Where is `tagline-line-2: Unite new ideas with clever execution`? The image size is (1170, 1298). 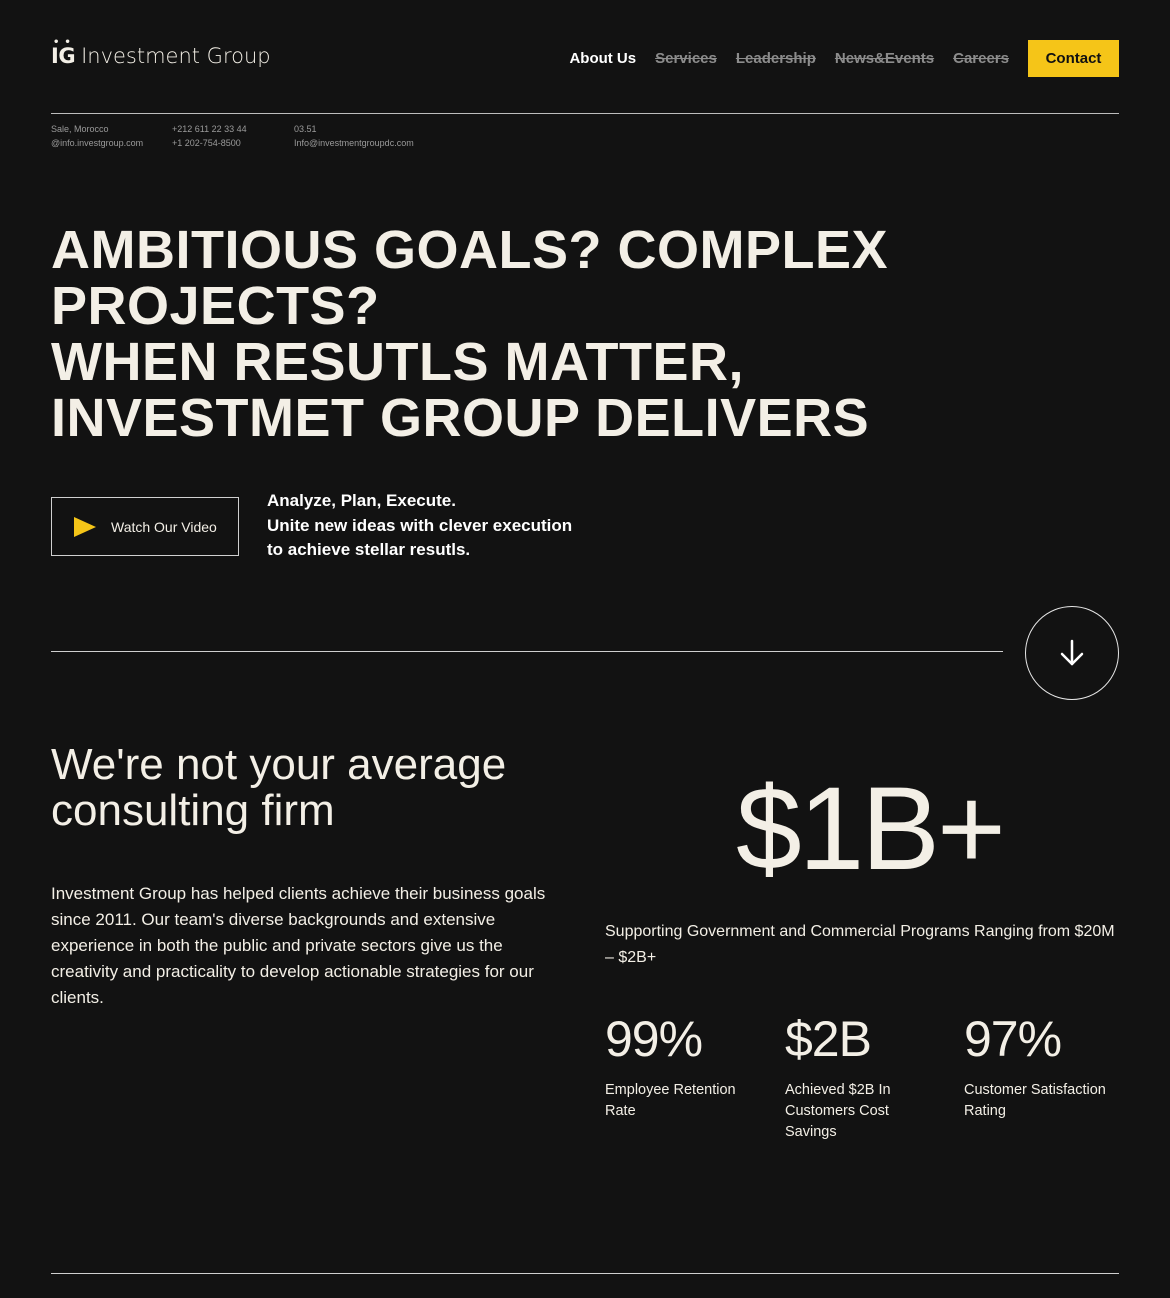
tagline-line-2: Unite new ideas with clever execution is located at coordinates (420, 525).